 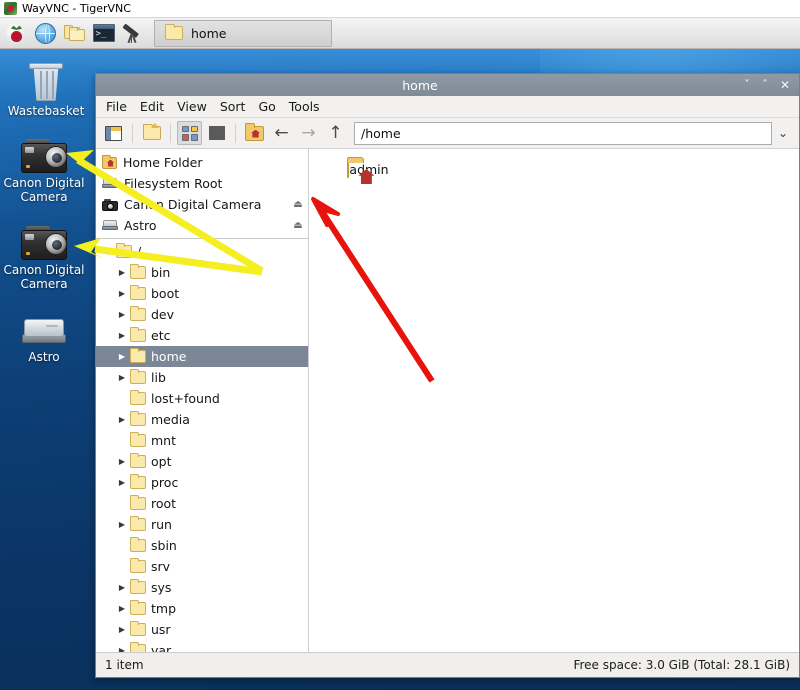 What do you see at coordinates (103, 33) in the screenshot?
I see `terminal-button` at bounding box center [103, 33].